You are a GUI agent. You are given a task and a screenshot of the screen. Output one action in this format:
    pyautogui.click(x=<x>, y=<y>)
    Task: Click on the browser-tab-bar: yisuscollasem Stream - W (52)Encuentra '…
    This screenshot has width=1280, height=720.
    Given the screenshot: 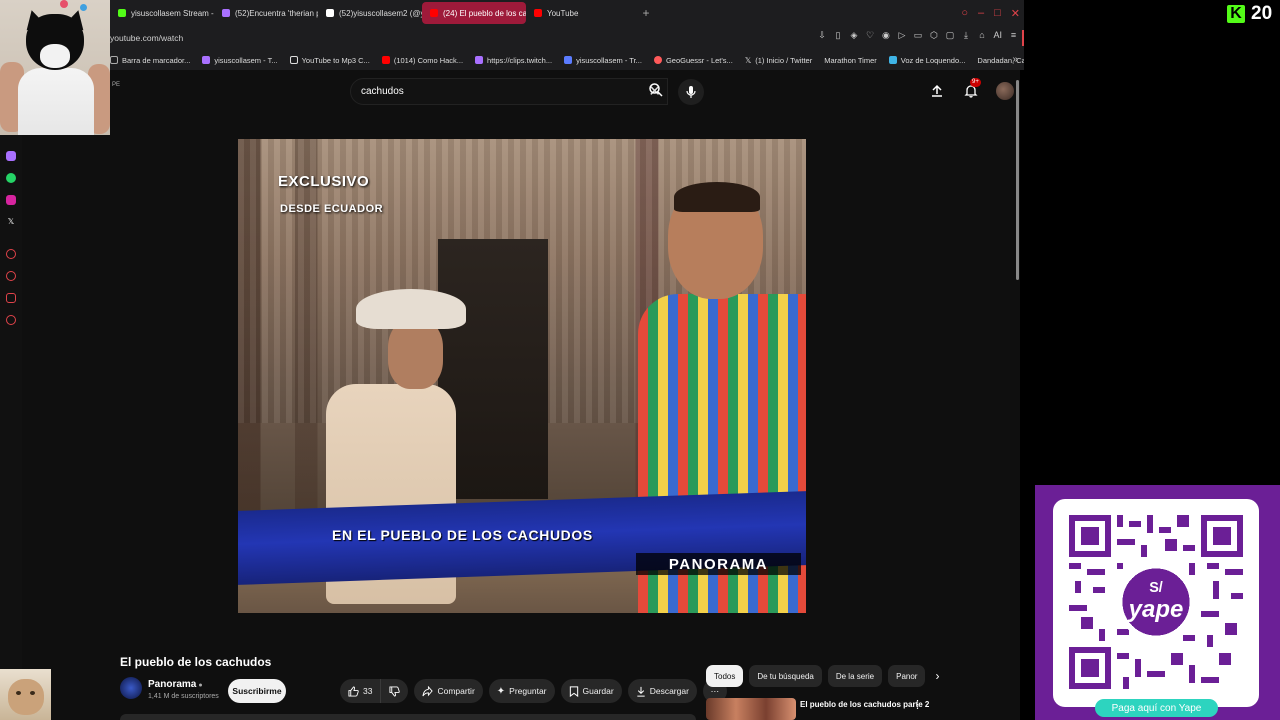 What is the action you would take?
    pyautogui.click(x=567, y=13)
    